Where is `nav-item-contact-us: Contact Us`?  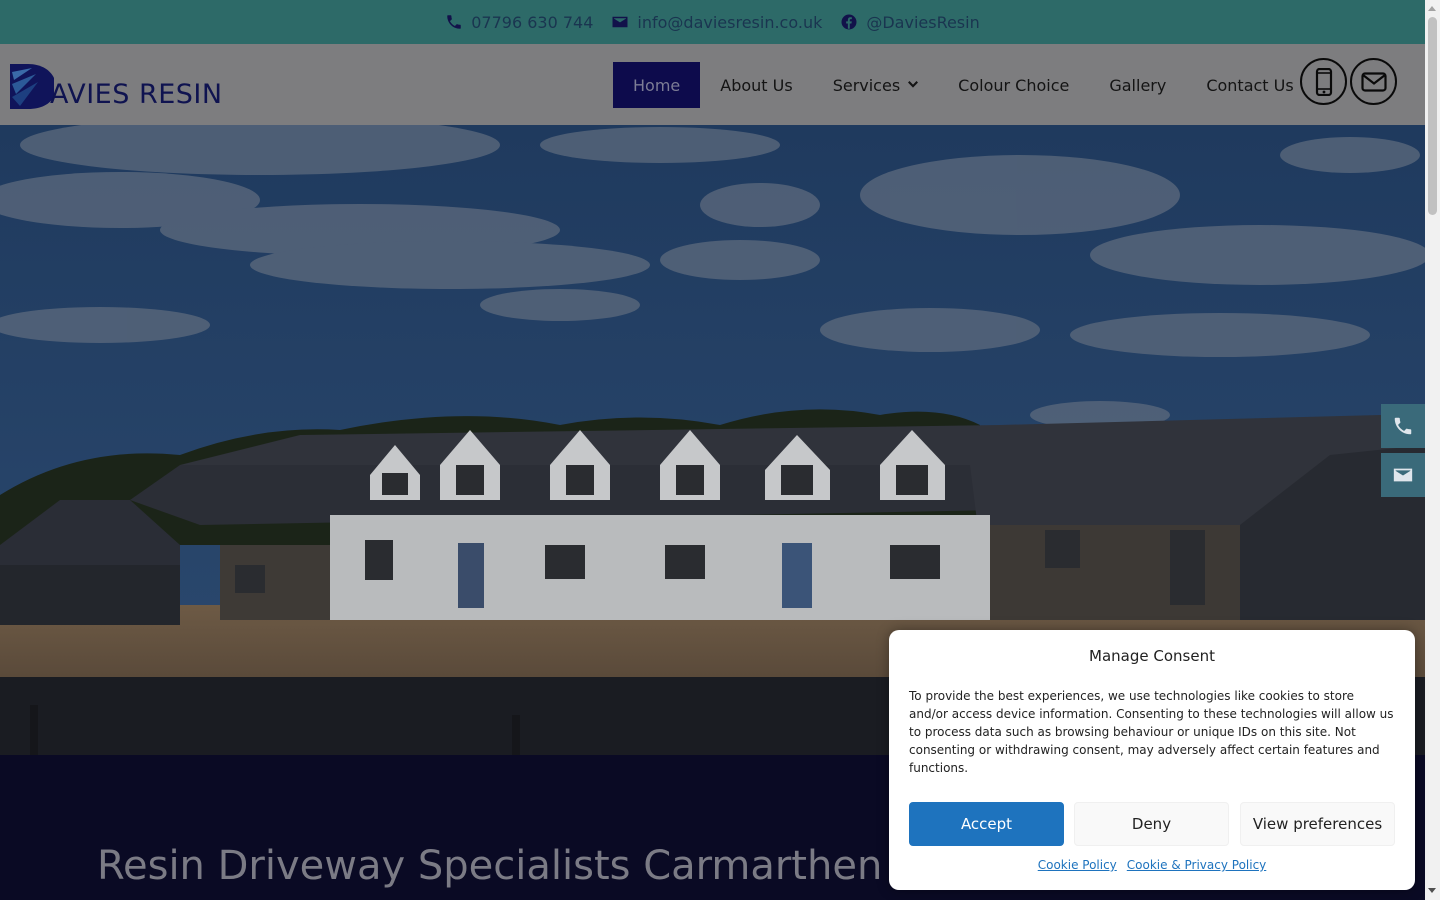 nav-item-contact-us: Contact Us is located at coordinates (1249, 85).